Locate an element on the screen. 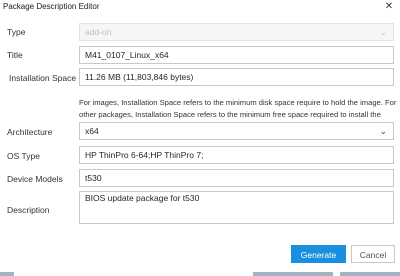 The width and height of the screenshot is (400, 276). device-models-label: Device Models is located at coordinates (35, 179).